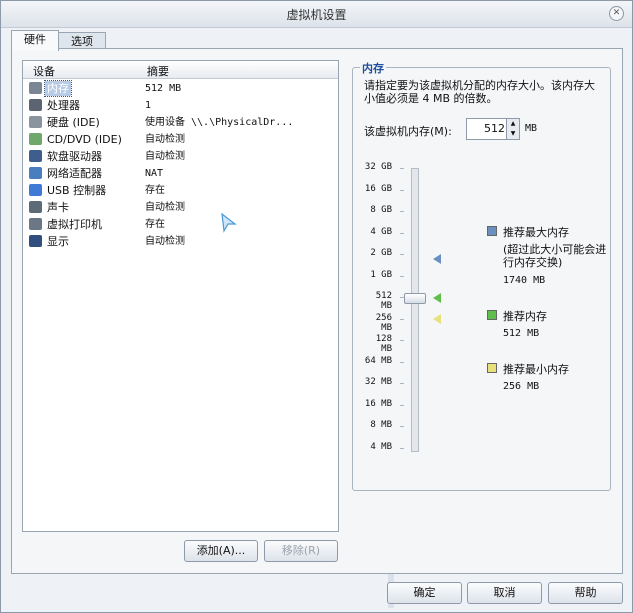 The width and height of the screenshot is (633, 613). What do you see at coordinates (74, 156) in the screenshot?
I see `device-name: 软盘驱动器` at bounding box center [74, 156].